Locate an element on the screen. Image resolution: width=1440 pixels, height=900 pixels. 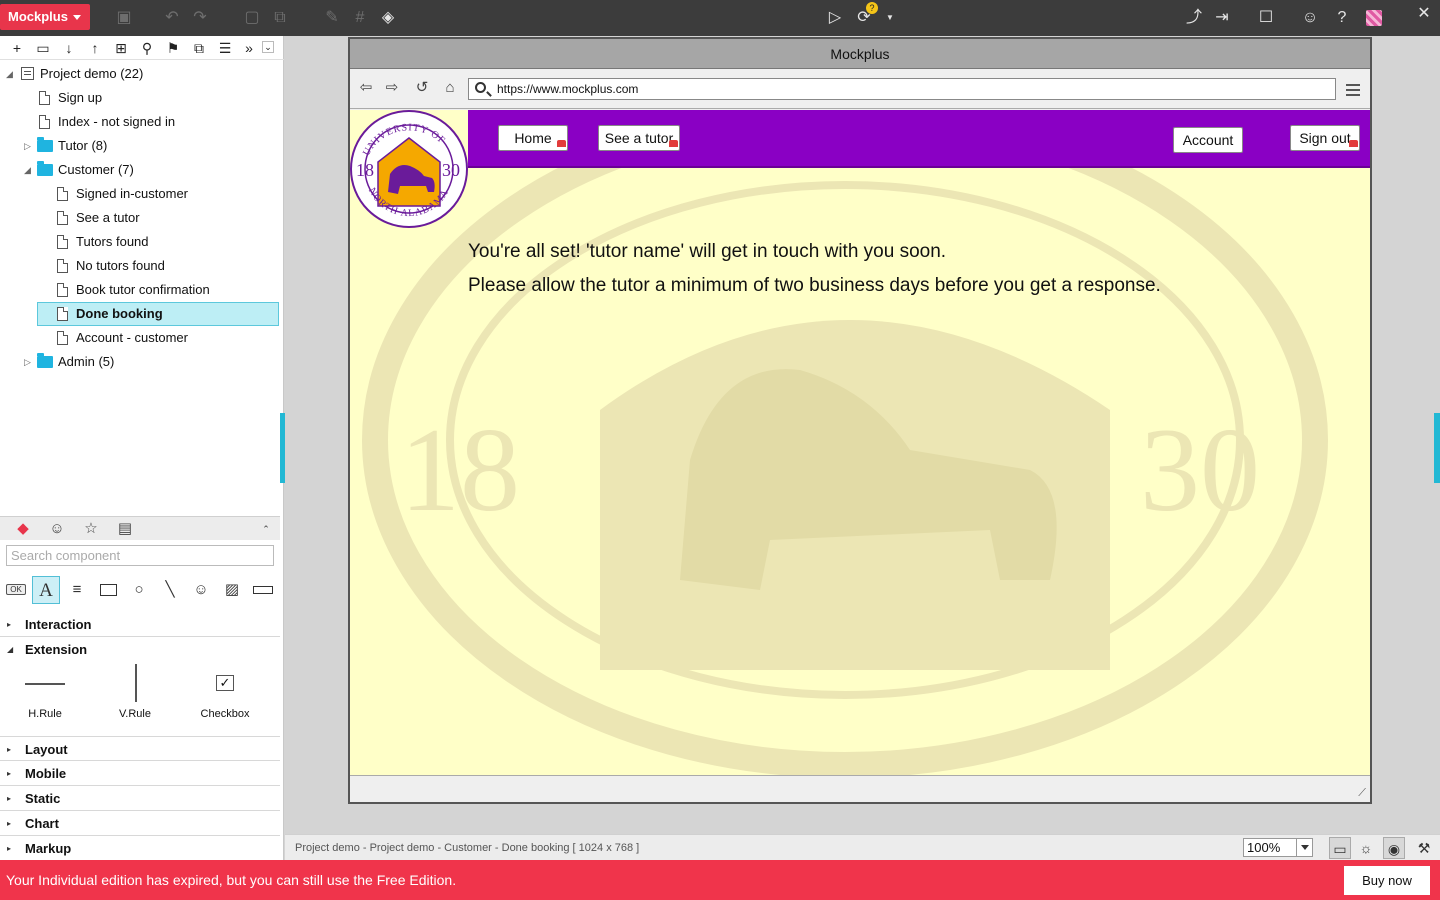
expand-arrow-icon: ◢ is located at coordinates (11, 74).